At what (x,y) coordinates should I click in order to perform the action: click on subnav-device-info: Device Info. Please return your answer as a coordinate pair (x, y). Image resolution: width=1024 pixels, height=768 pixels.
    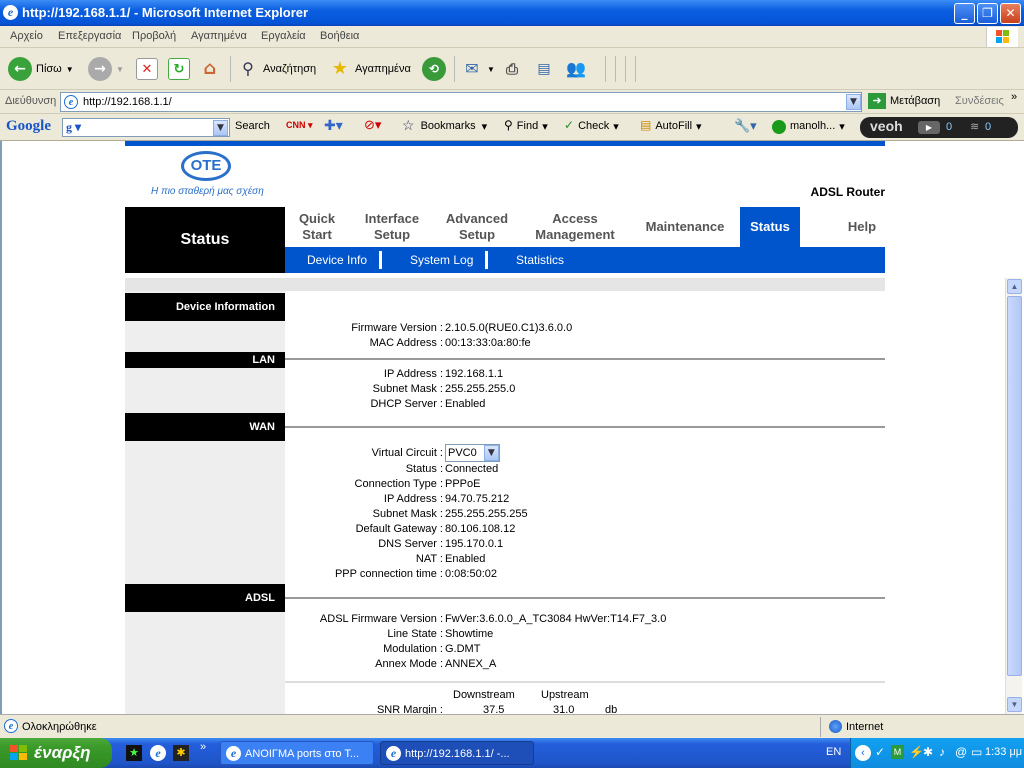
    Looking at the image, I should click on (339, 260).